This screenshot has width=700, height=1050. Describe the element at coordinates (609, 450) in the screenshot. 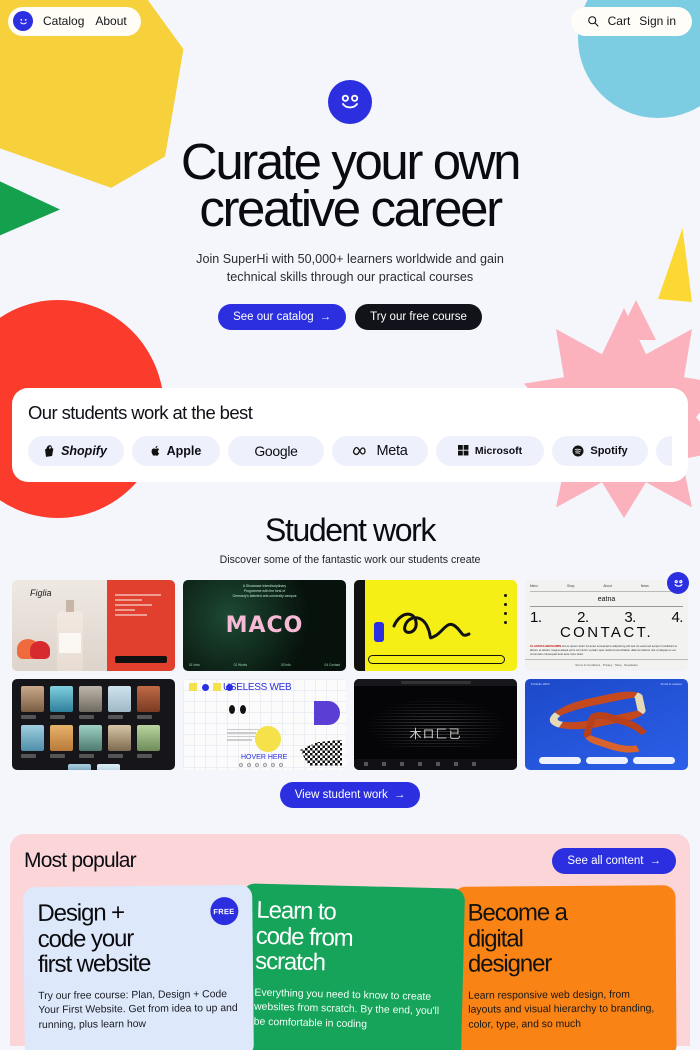

I see `logo-label-spotify: Spotify` at that location.